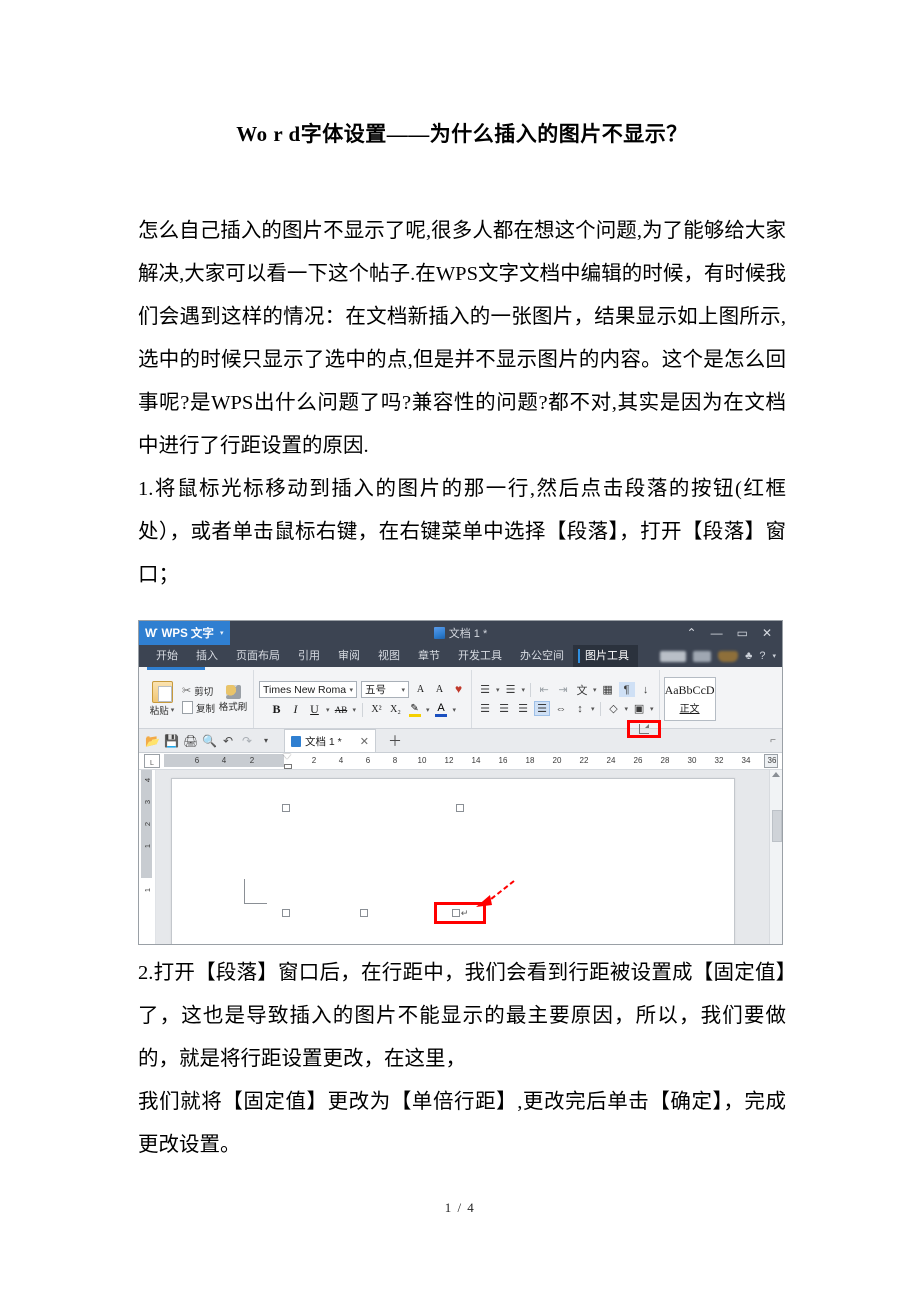 The image size is (920, 1302). I want to click on font-row-top: Times New Roma ▾ 五号 ▾ A A ♥, so click(362, 689).